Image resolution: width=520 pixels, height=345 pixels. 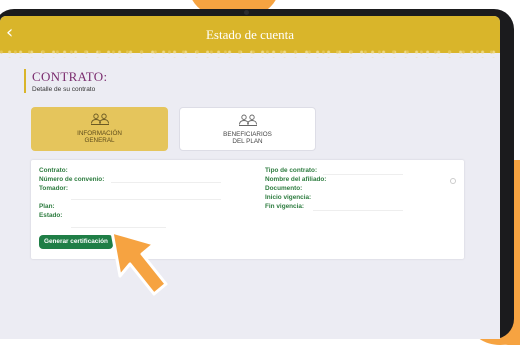 What do you see at coordinates (250, 34) in the screenshot?
I see `page-title: Estado de cuenta` at bounding box center [250, 34].